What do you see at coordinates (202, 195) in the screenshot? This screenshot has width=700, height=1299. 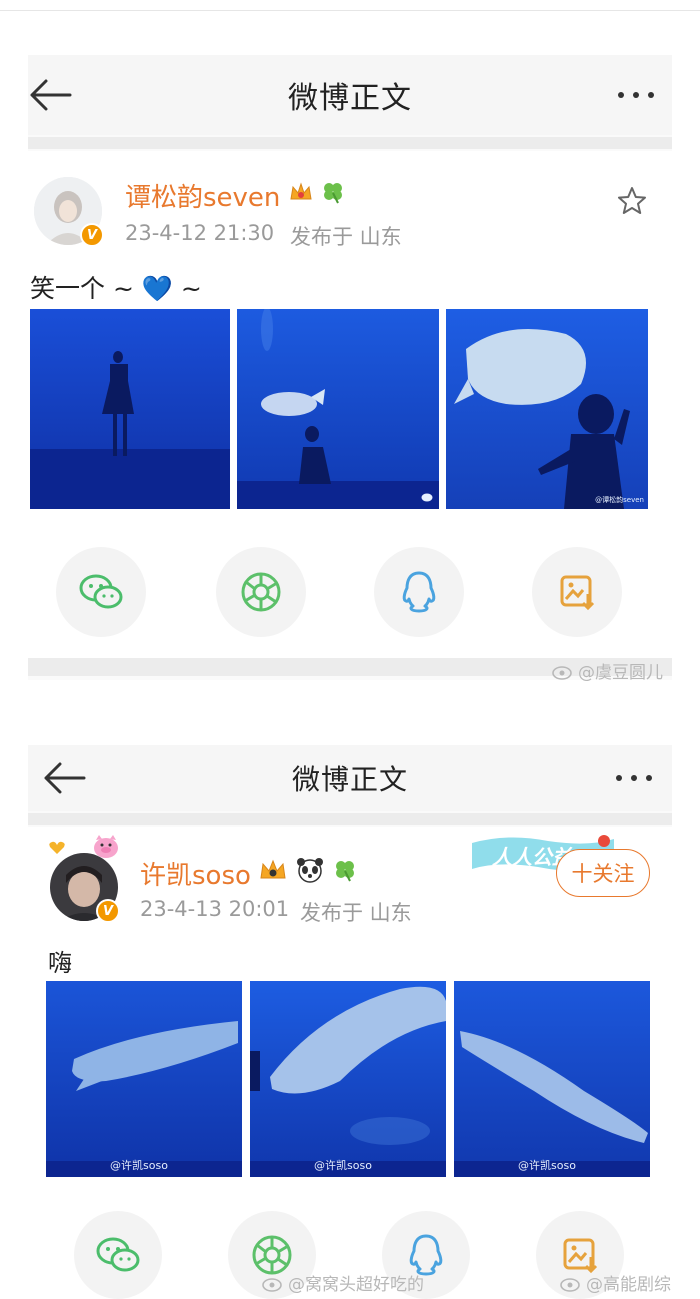 I see `username: 谭松韵seven` at bounding box center [202, 195].